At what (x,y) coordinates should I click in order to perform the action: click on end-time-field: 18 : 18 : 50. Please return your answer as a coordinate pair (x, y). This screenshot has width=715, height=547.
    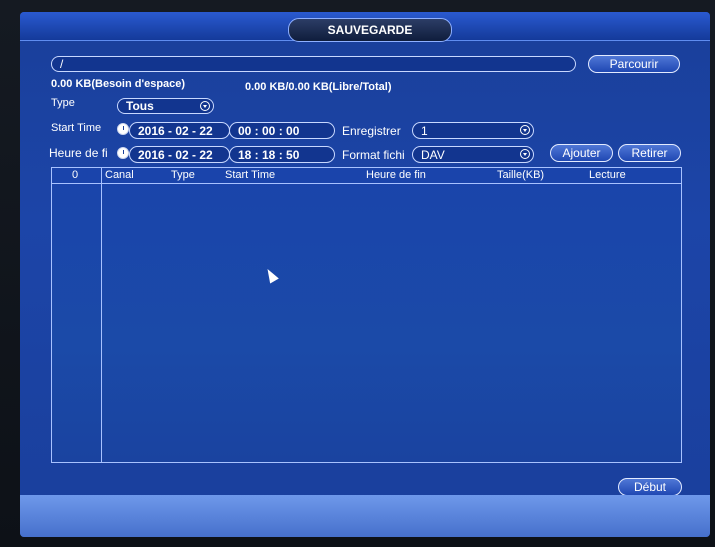
    Looking at the image, I should click on (282, 154).